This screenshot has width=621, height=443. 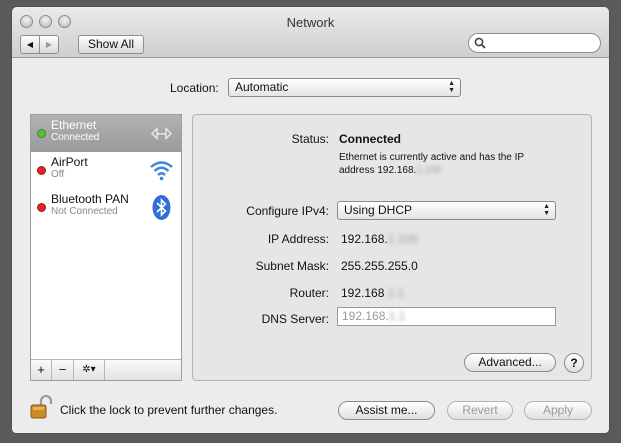 I want to click on location-value: Automatic, so click(x=262, y=87).